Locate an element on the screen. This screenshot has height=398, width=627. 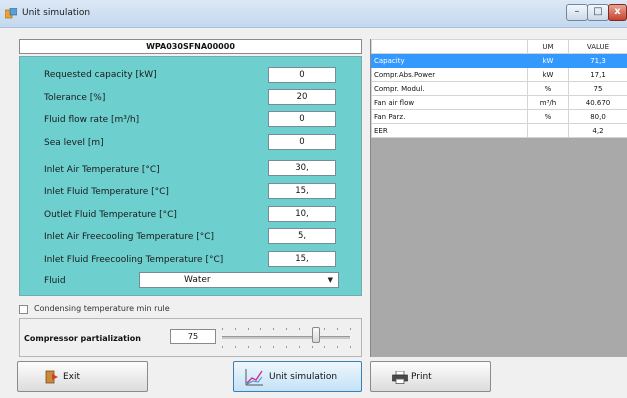
window-title: Unit simulation is located at coordinates (56, 13).